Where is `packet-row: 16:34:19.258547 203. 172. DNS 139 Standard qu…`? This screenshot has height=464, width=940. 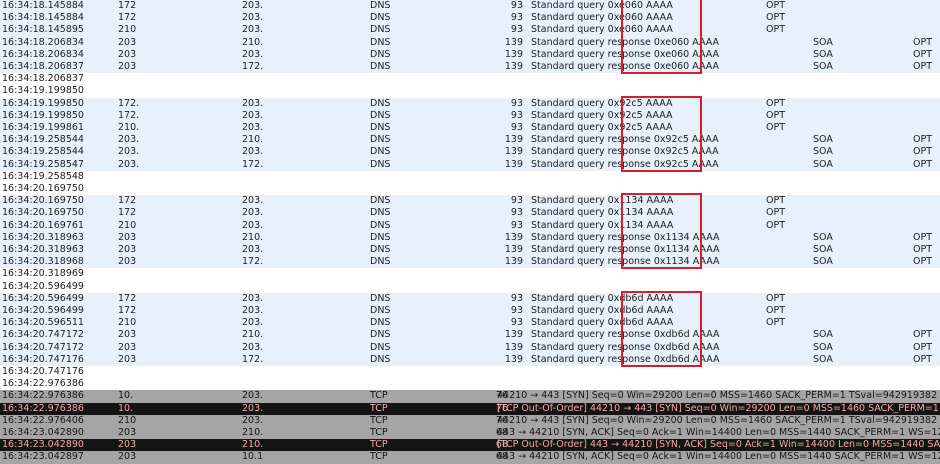 packet-row: 16:34:19.258547 203. 172. DNS 139 Standard qu… is located at coordinates (470, 164).